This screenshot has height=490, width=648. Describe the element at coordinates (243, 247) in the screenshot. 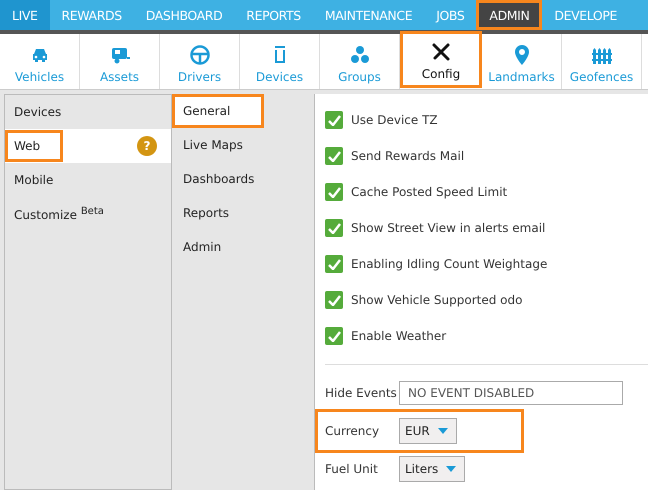

I see `subnav-item: Admin` at that location.